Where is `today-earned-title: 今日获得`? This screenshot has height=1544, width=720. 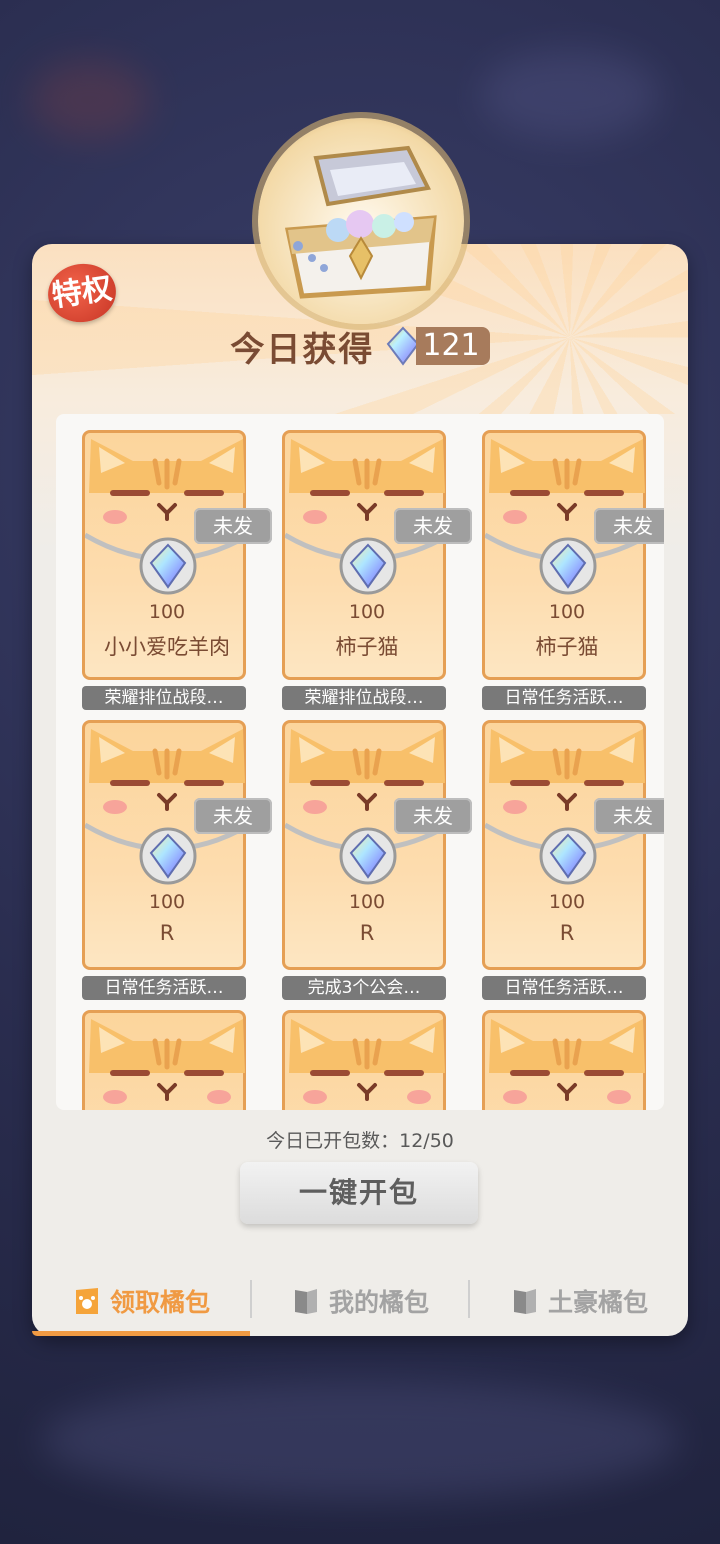
today-earned-title: 今日获得 is located at coordinates (302, 349).